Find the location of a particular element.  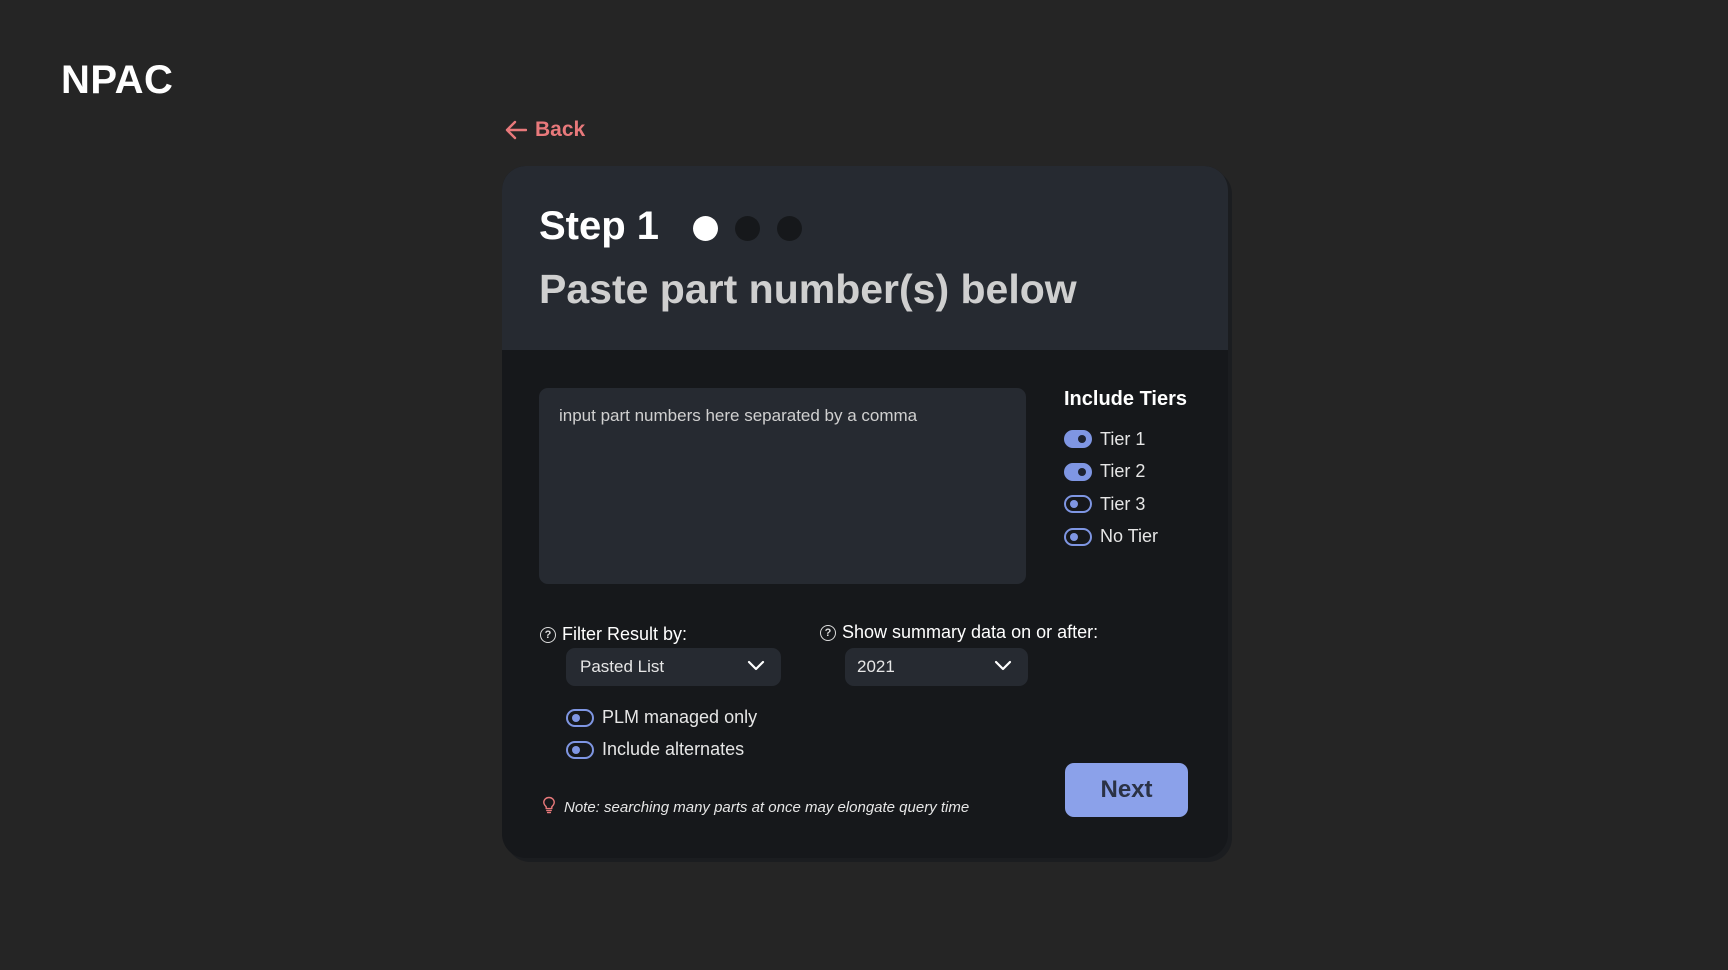

app-logo: NPAC is located at coordinates (117, 80).